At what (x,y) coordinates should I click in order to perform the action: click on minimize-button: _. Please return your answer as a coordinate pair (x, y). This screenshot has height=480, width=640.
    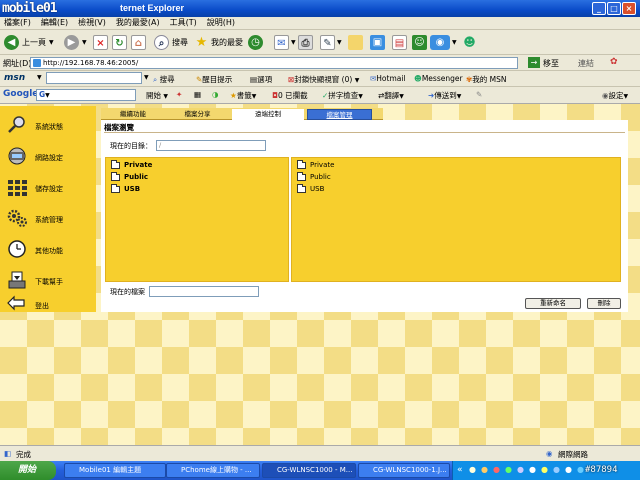
    Looking at the image, I should click on (599, 8).